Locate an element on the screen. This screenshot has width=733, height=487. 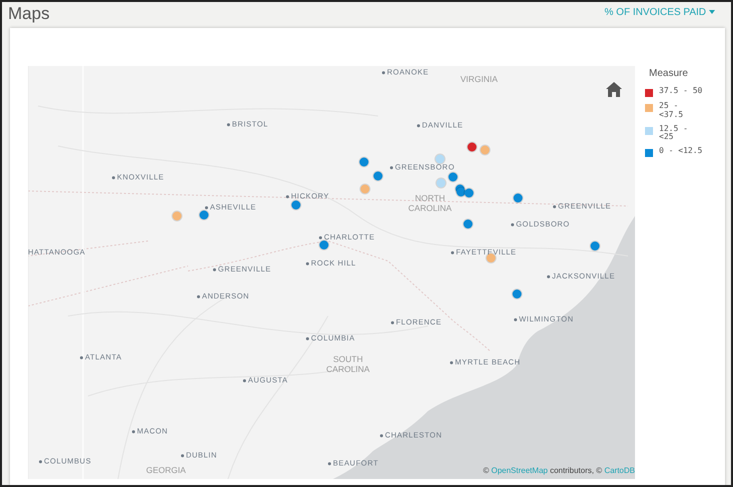
measure-dropdown: % OF INVOICES PAID is located at coordinates (659, 12).